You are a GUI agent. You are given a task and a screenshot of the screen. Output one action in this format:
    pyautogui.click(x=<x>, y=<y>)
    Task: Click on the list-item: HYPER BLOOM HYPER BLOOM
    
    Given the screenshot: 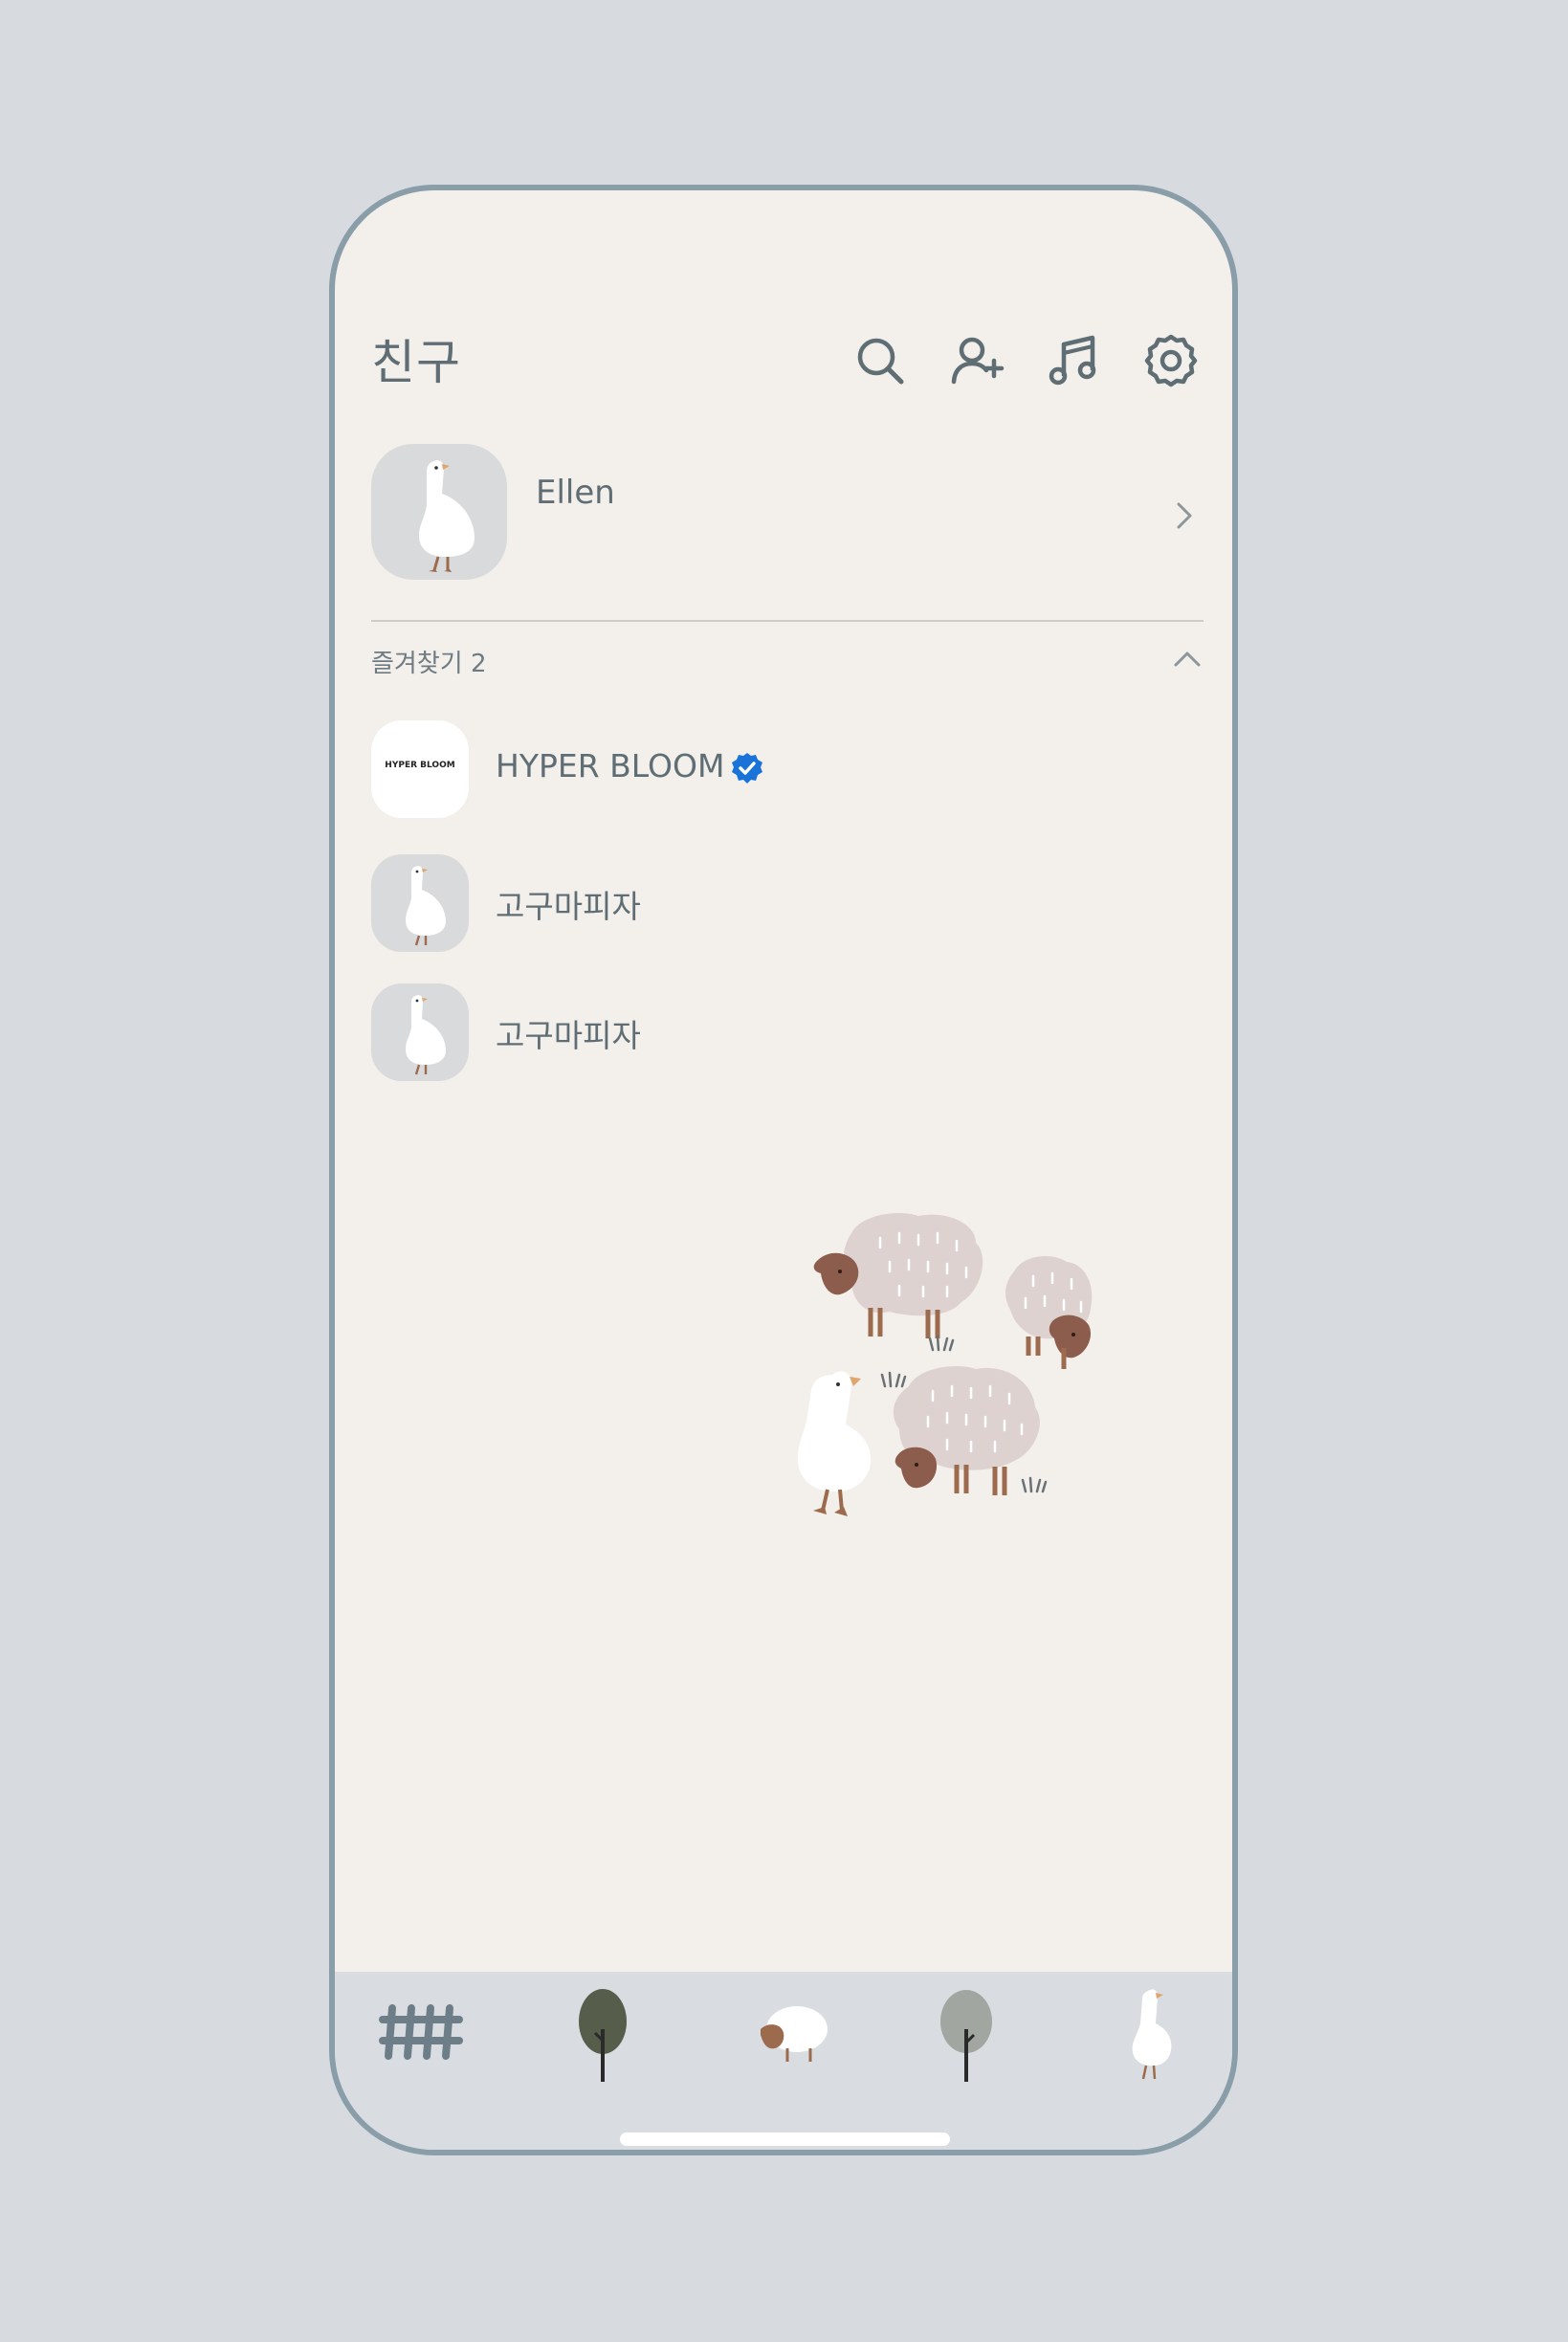 What is the action you would take?
    pyautogui.click(x=782, y=769)
    